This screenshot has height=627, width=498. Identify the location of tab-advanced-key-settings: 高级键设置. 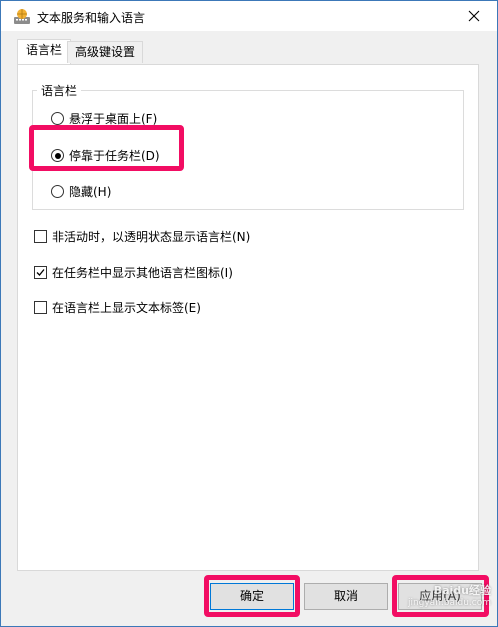
(105, 52).